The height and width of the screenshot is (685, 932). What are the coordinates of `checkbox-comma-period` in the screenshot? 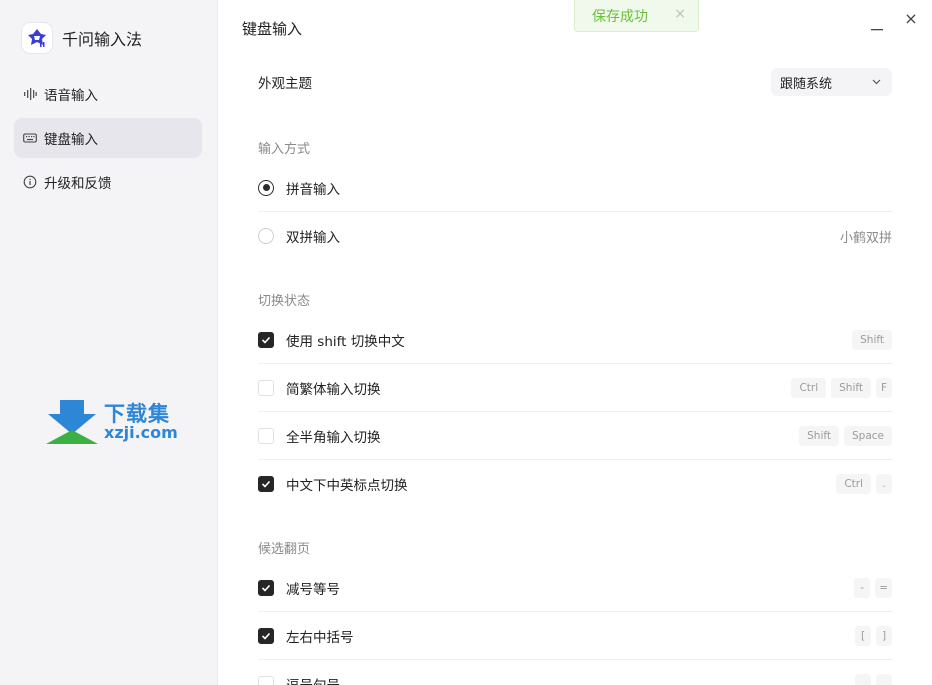 It's located at (266, 680).